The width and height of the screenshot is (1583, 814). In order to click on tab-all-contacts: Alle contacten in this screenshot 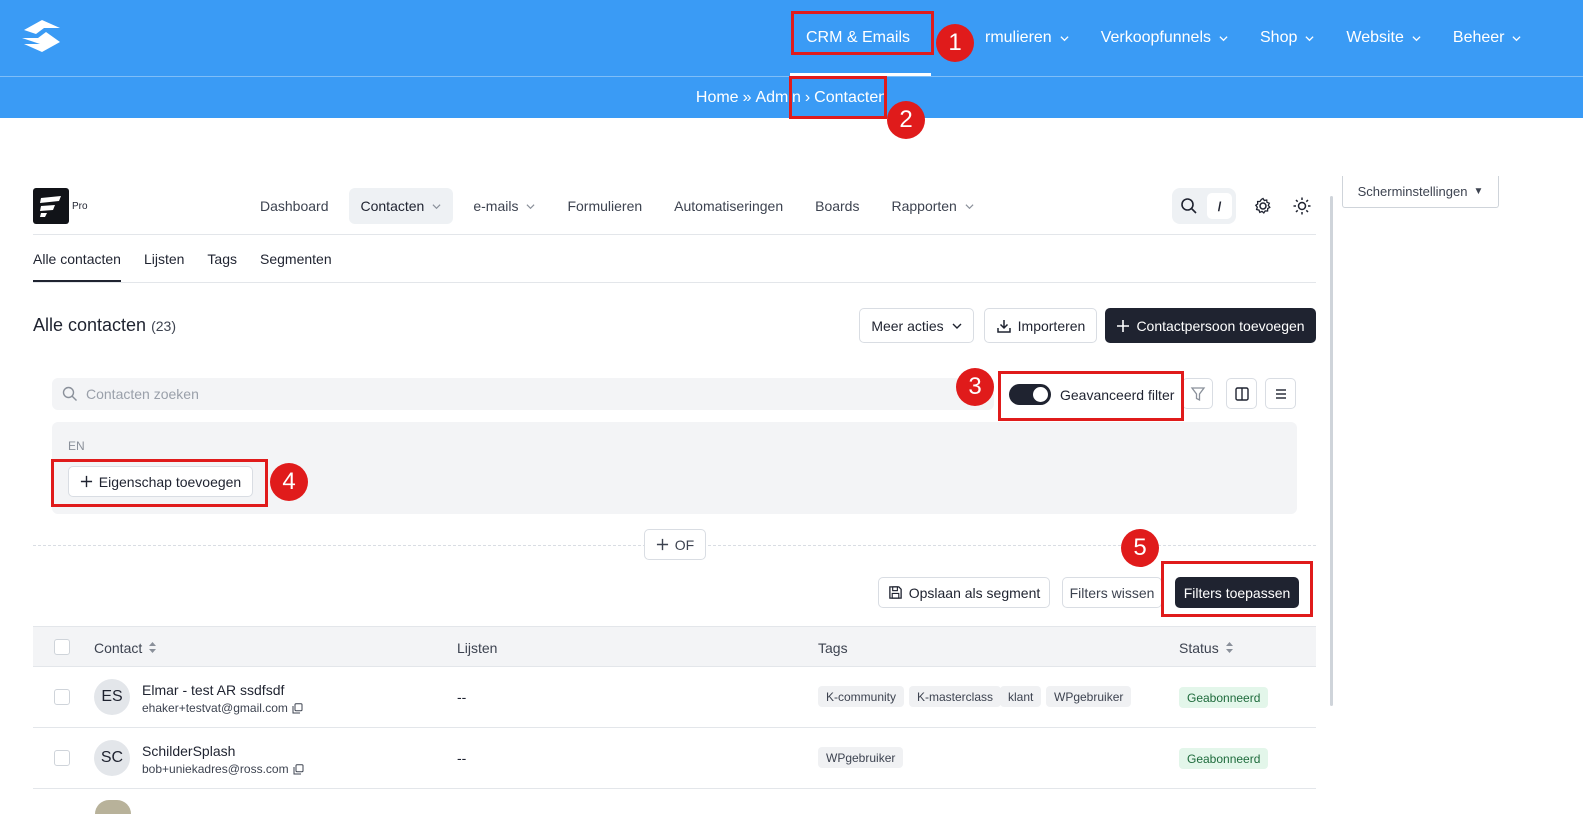, I will do `click(77, 259)`.